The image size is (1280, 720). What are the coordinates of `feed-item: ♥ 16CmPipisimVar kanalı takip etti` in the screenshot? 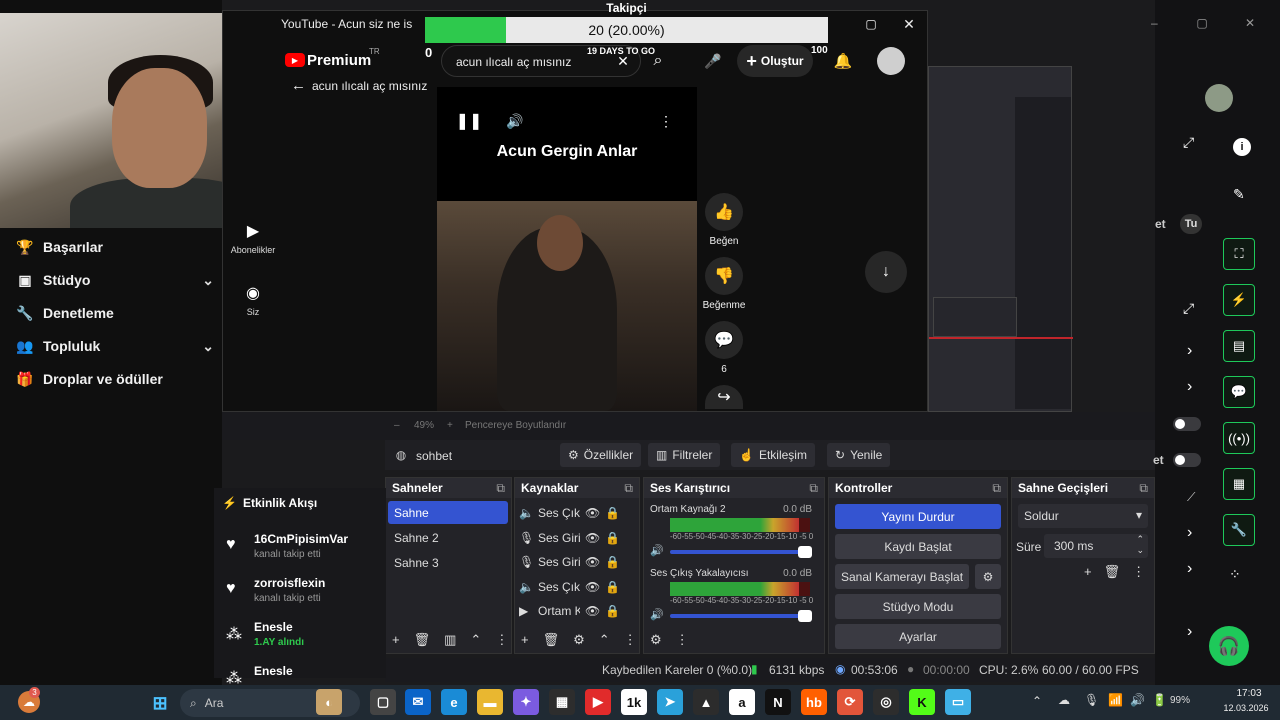 It's located at (301, 550).